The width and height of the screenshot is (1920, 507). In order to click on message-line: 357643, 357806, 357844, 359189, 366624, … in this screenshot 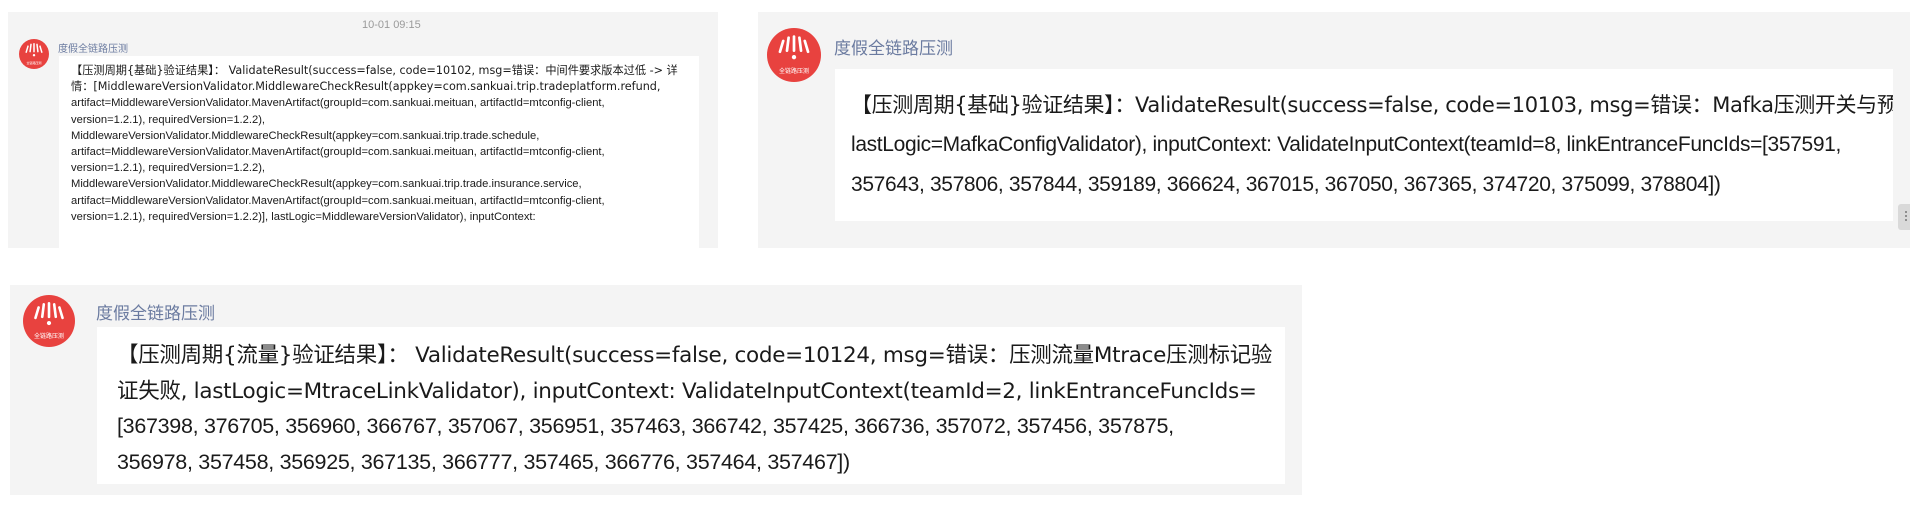, I will do `click(1286, 184)`.